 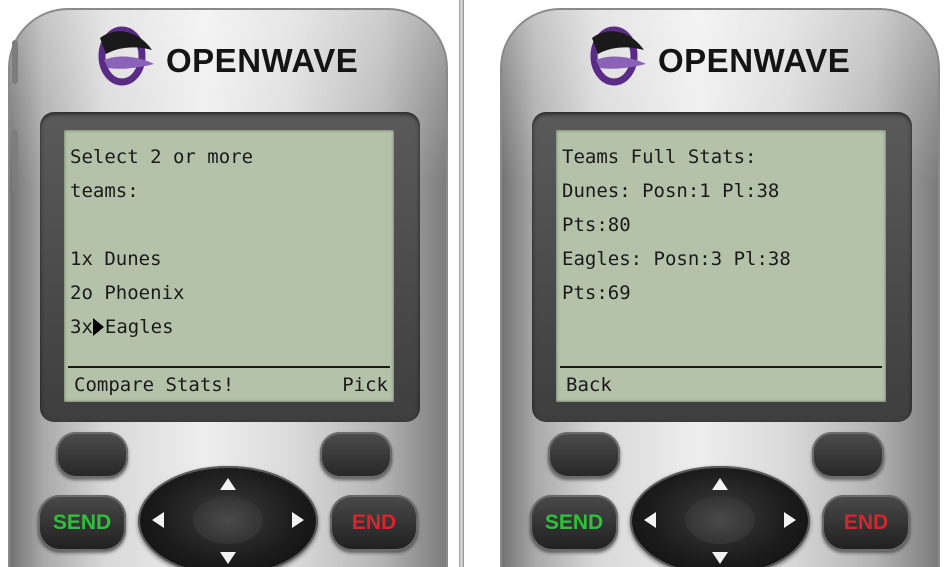 I want to click on list-item-phoenix: 2o Phoenix, so click(x=229, y=293).